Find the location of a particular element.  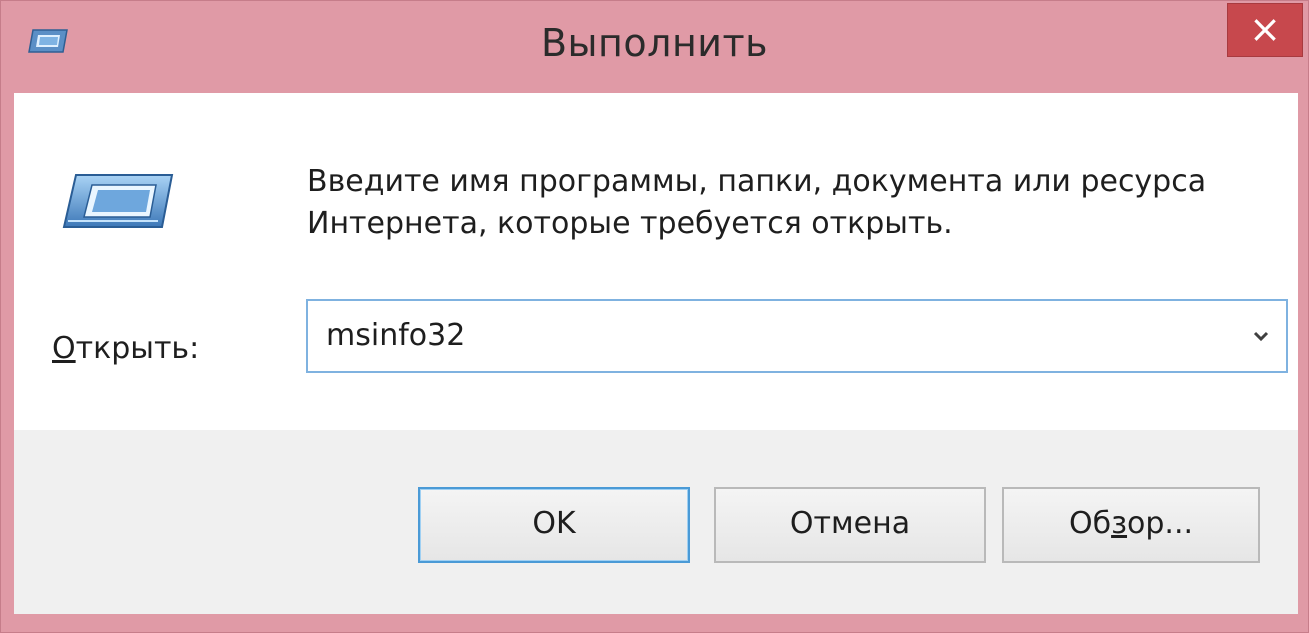

open-input: msinfo32 is located at coordinates (395, 336).